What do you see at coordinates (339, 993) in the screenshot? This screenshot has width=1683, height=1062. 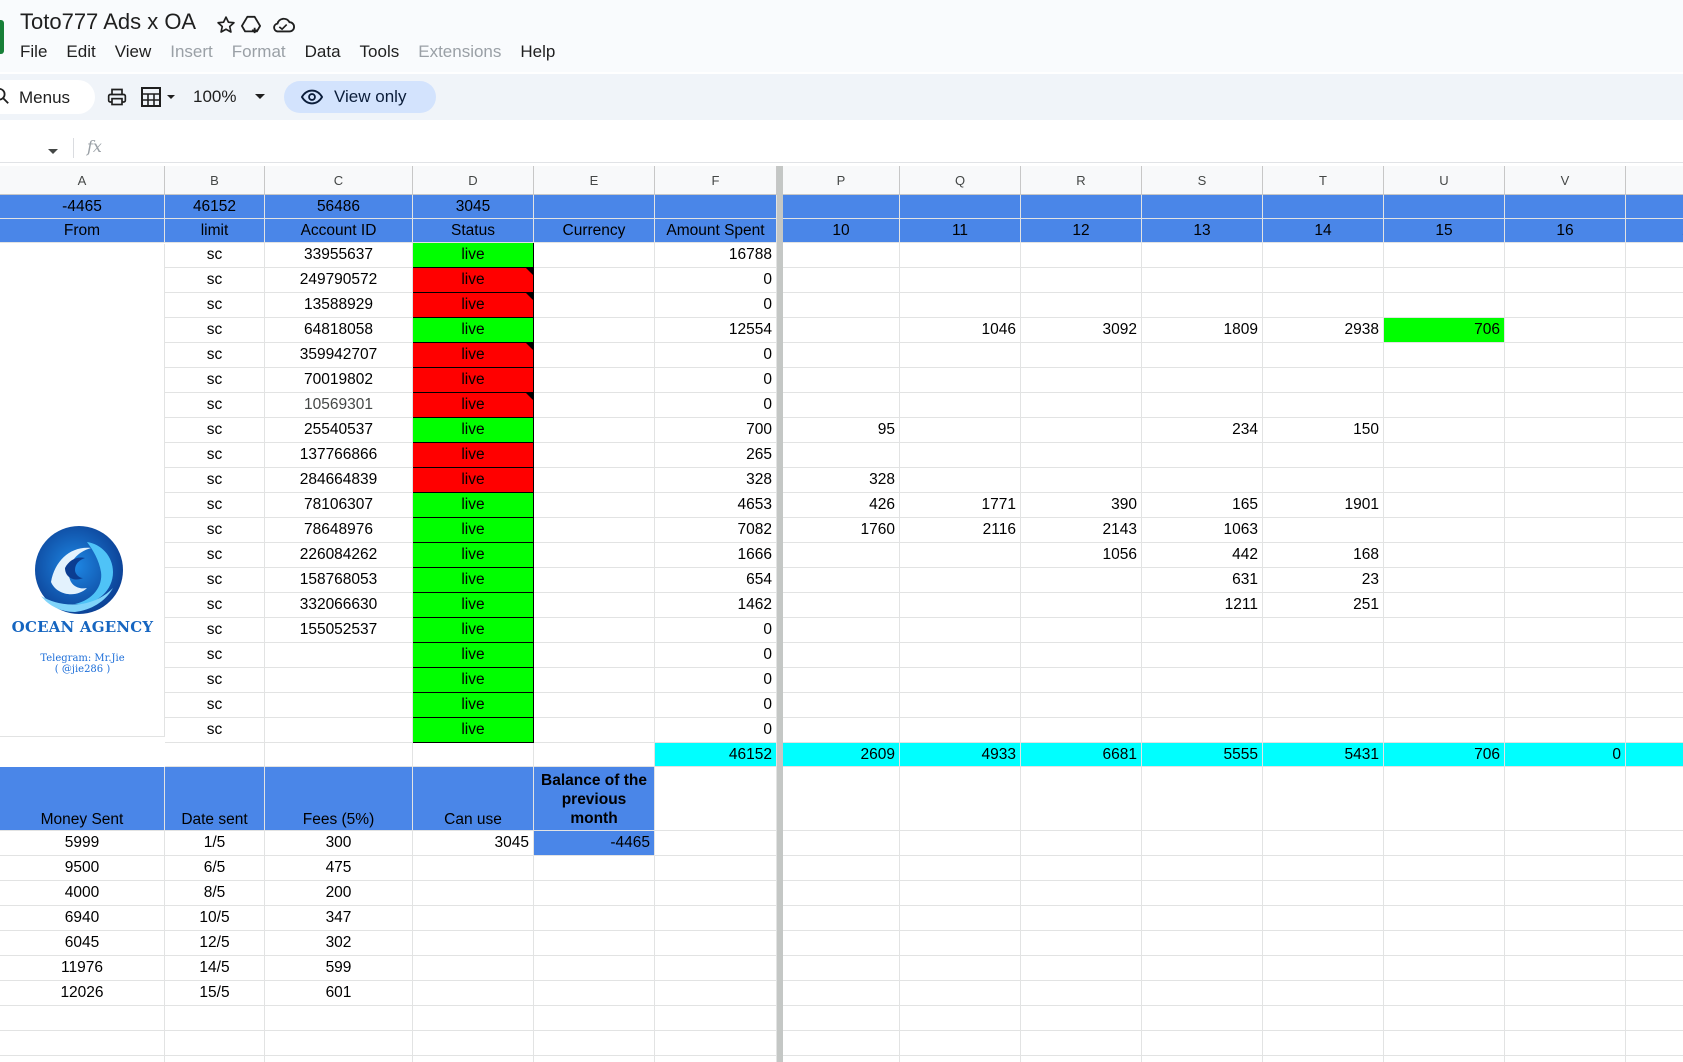 I see `payment-fee: 601` at bounding box center [339, 993].